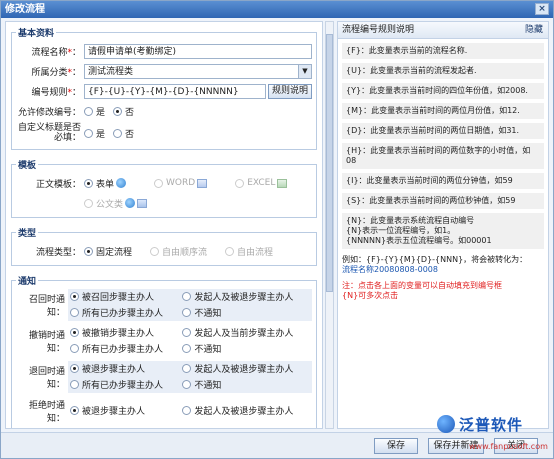 Image resolution: width=554 pixels, height=459 pixels. What do you see at coordinates (443, 51) in the screenshot?
I see `help-item: {F}：此变量表示当前的流程名称.` at bounding box center [443, 51].